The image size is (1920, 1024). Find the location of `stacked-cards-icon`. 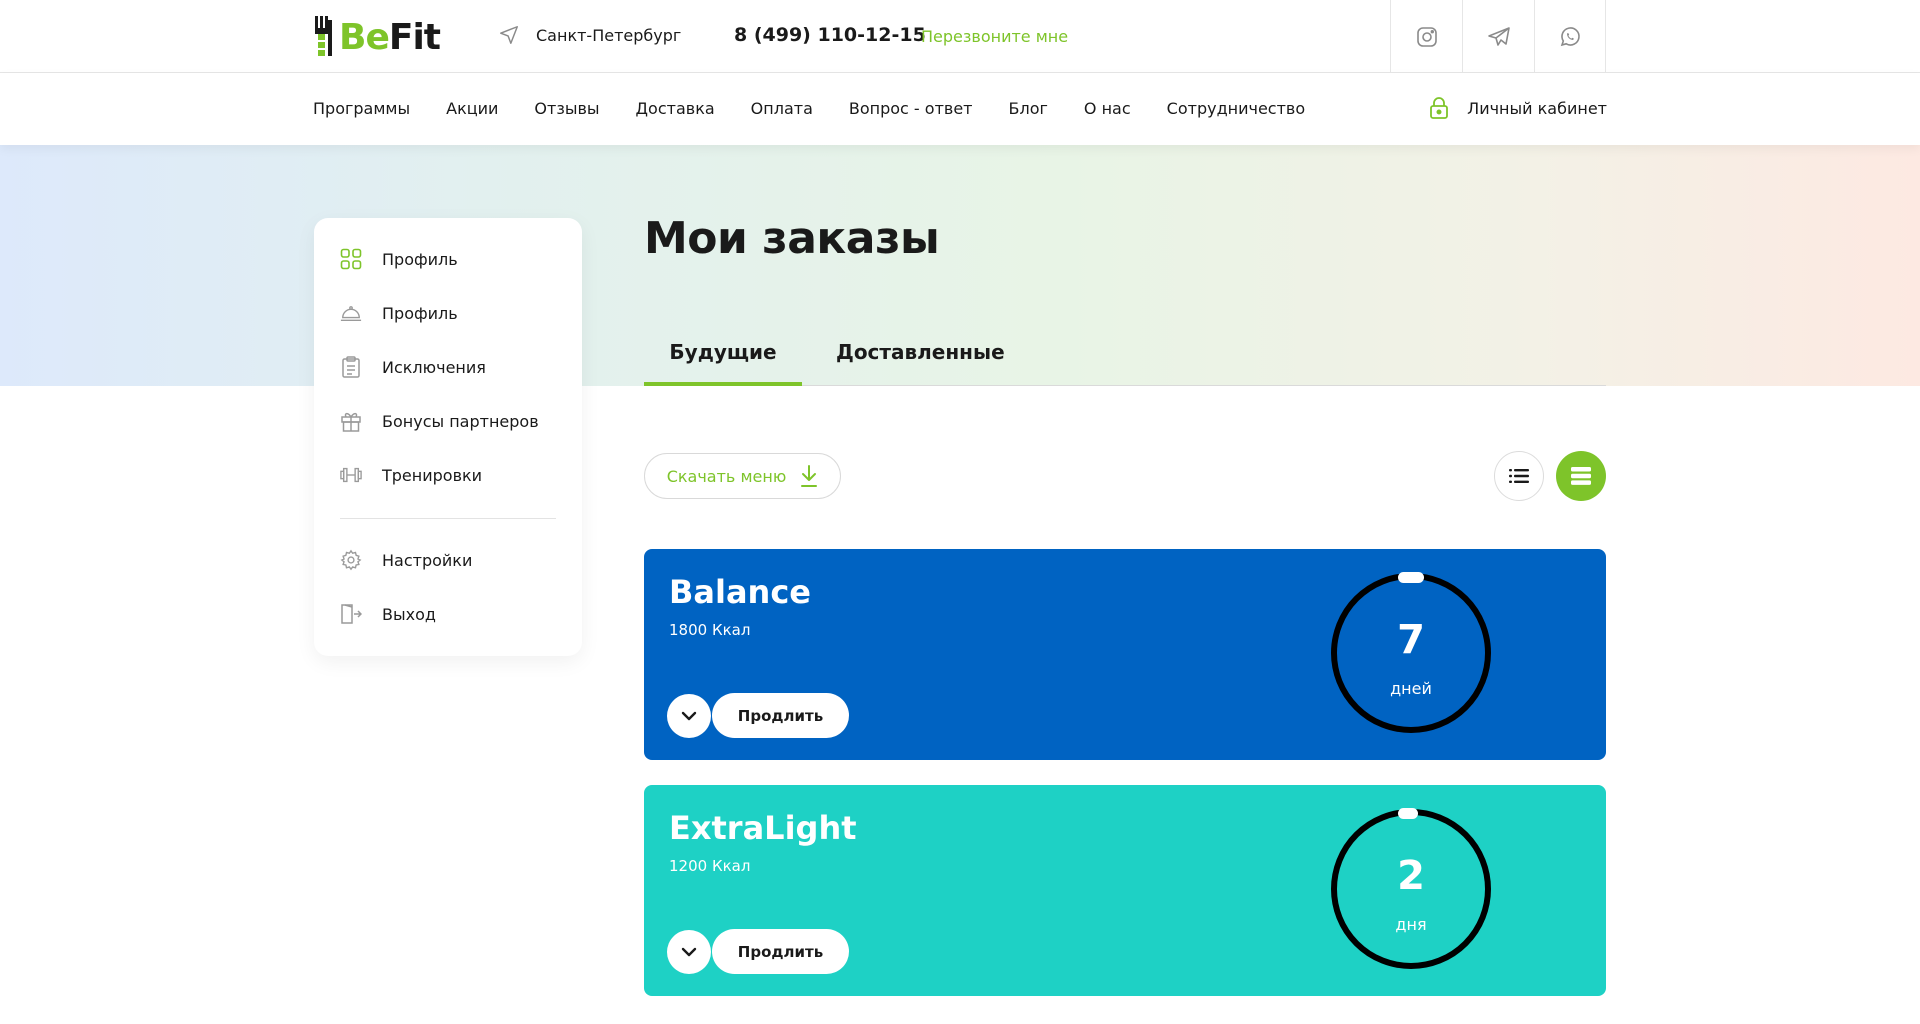

stacked-cards-icon is located at coordinates (1581, 476).